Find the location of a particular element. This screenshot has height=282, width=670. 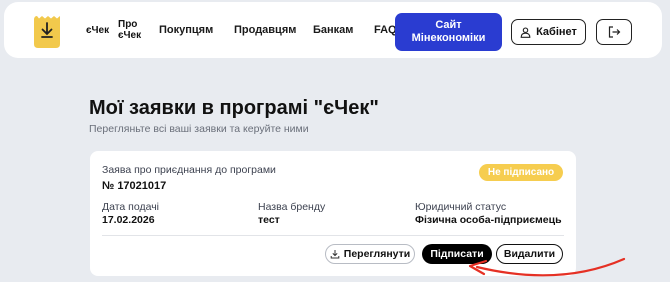

view-button: Переглянути is located at coordinates (370, 254).